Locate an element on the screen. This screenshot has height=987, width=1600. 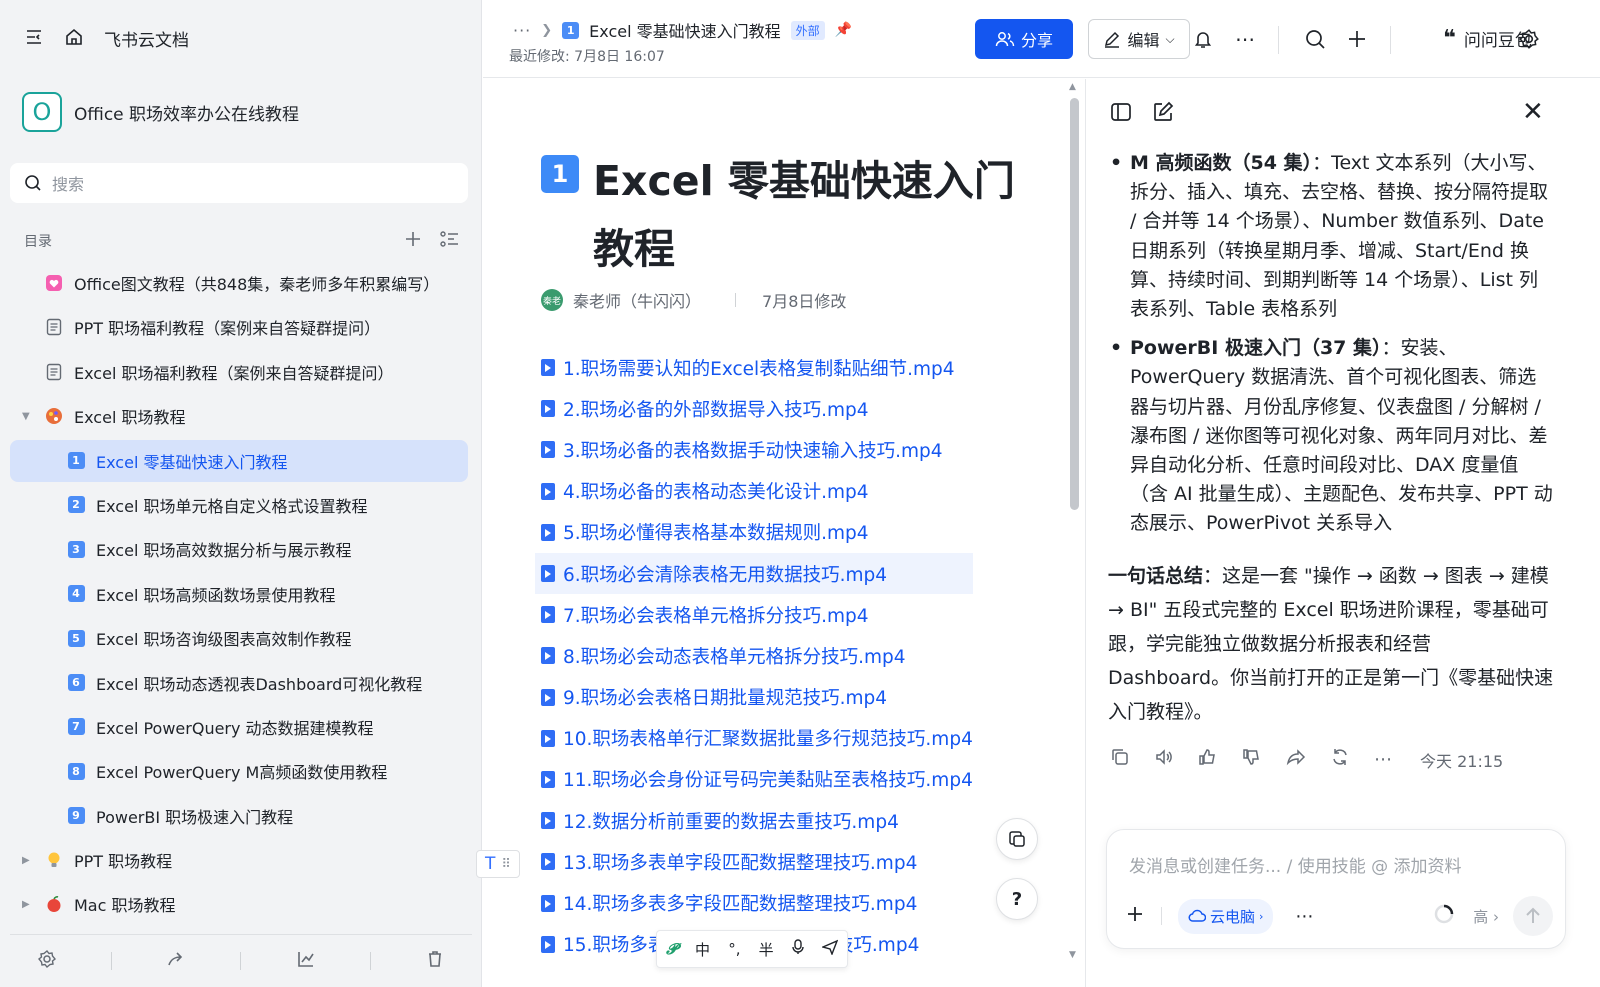
page-title-text: Excel 零基础快速入门教程 is located at coordinates (817, 215).